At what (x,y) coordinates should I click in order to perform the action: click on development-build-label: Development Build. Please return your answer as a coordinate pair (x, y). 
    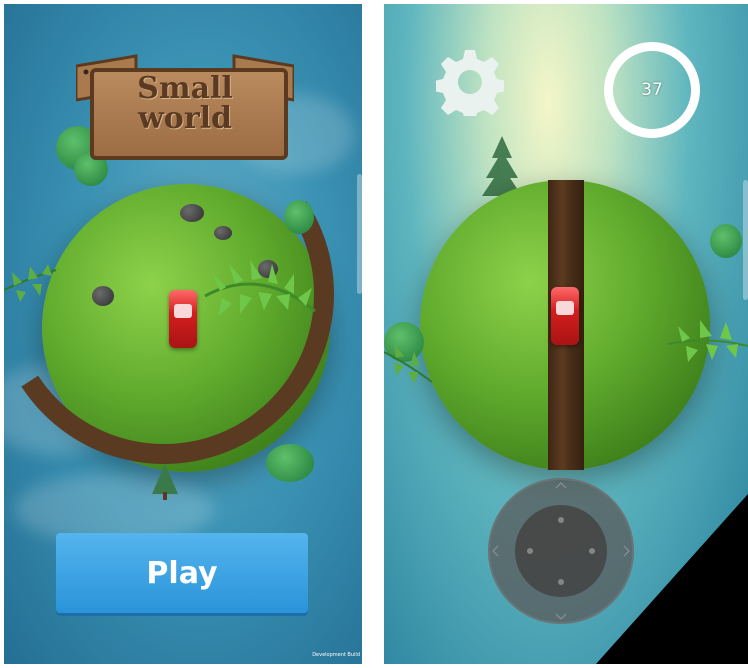
    Looking at the image, I should click on (336, 655).